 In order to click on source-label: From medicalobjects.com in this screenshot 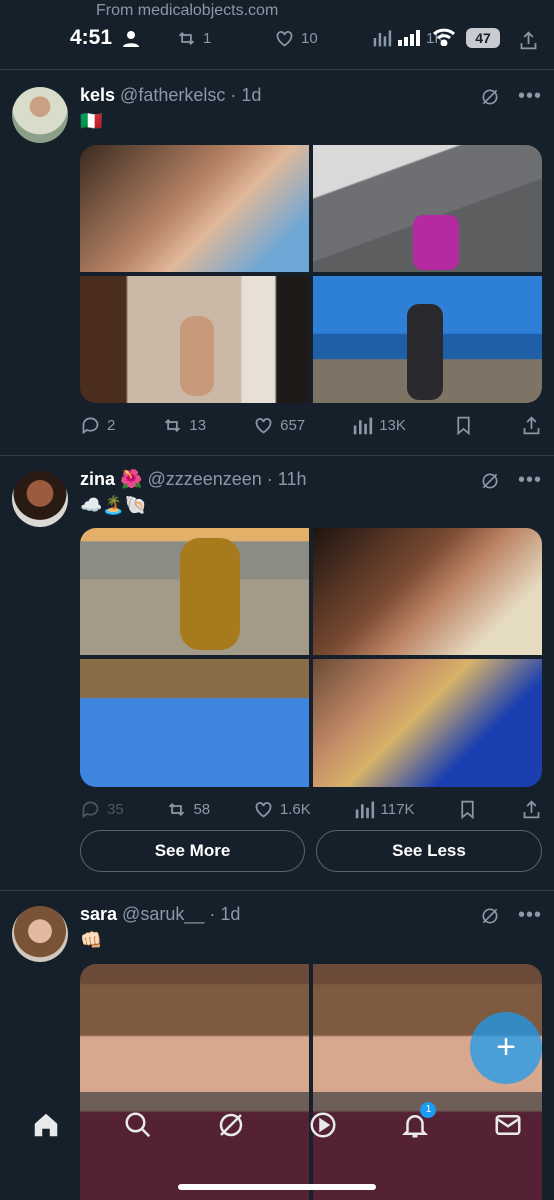, I will do `click(187, 10)`.